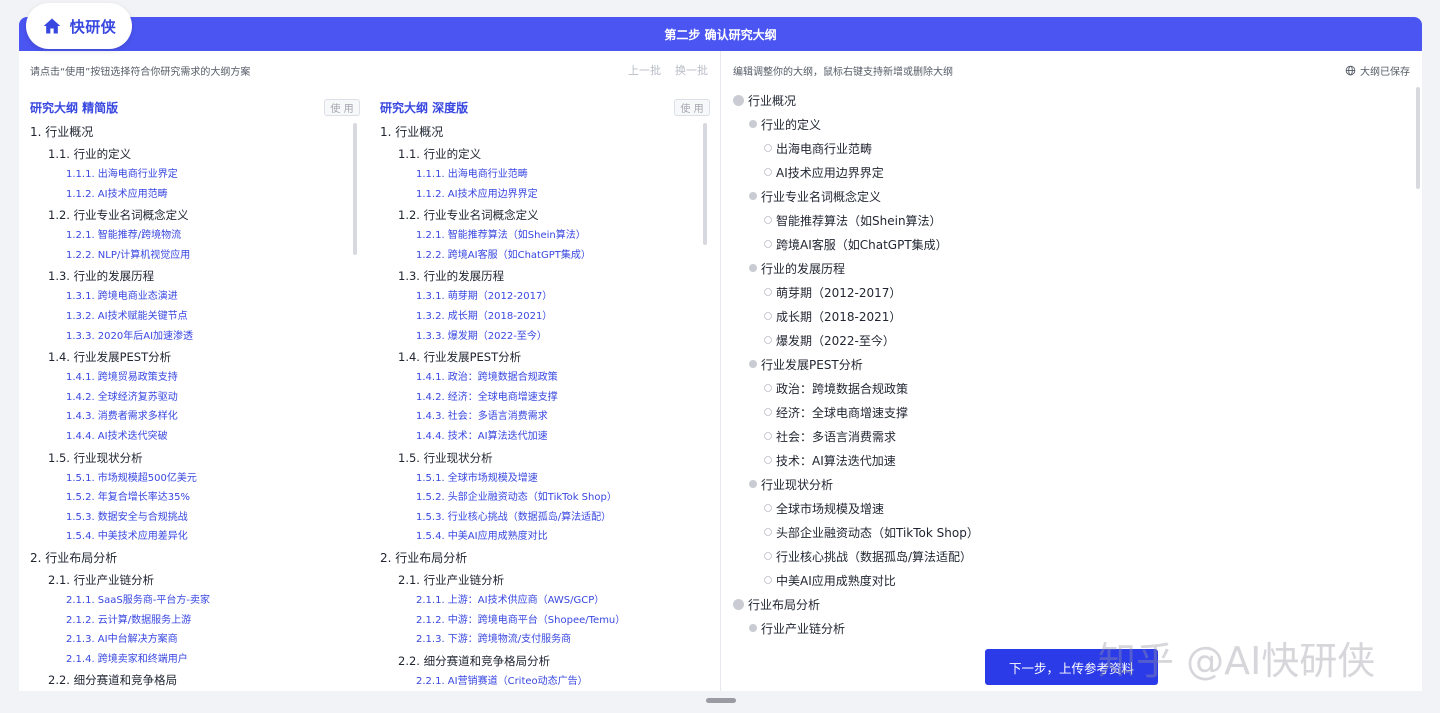  I want to click on outline-line-level-3: 1.4.3. 社会：多语言消费需求, so click(482, 417).